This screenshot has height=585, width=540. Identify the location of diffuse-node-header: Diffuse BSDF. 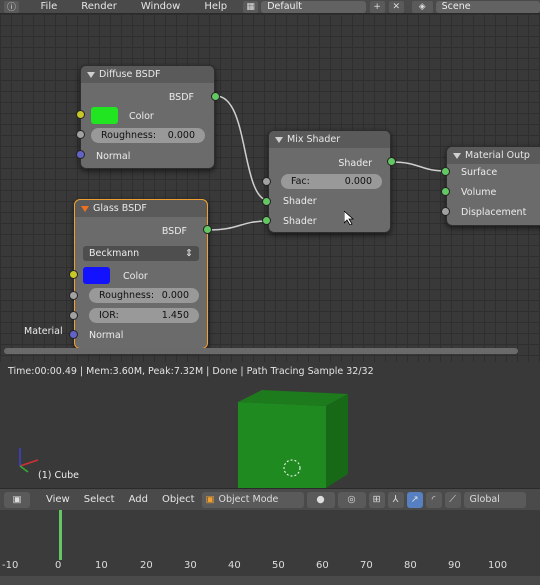
(147, 74).